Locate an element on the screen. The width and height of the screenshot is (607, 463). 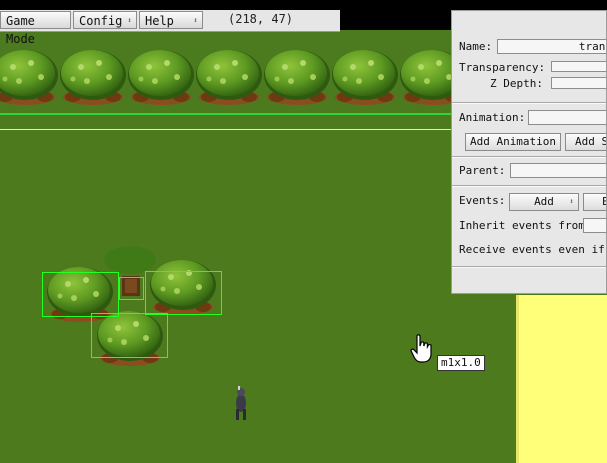
zdepth-field is located at coordinates (578, 83).